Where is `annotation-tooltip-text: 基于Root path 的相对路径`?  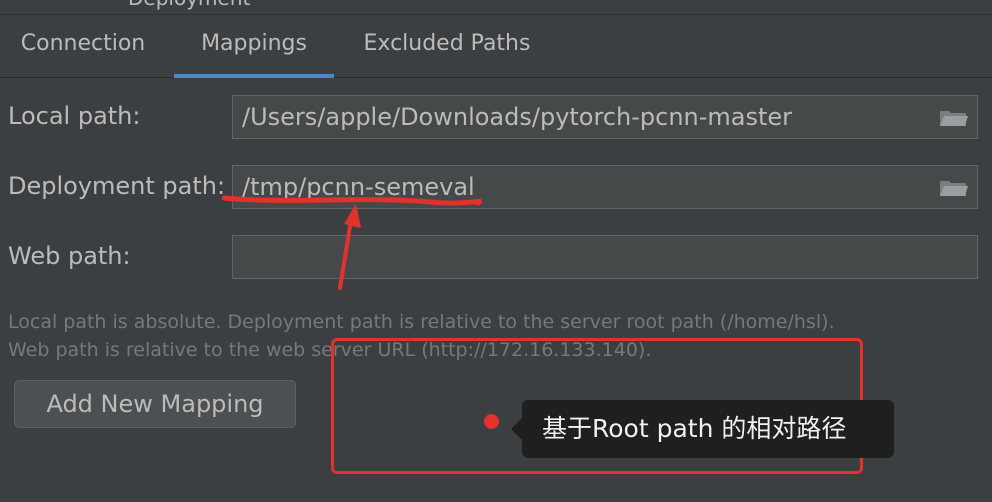 annotation-tooltip-text: 基于Root path 的相对路径 is located at coordinates (694, 428).